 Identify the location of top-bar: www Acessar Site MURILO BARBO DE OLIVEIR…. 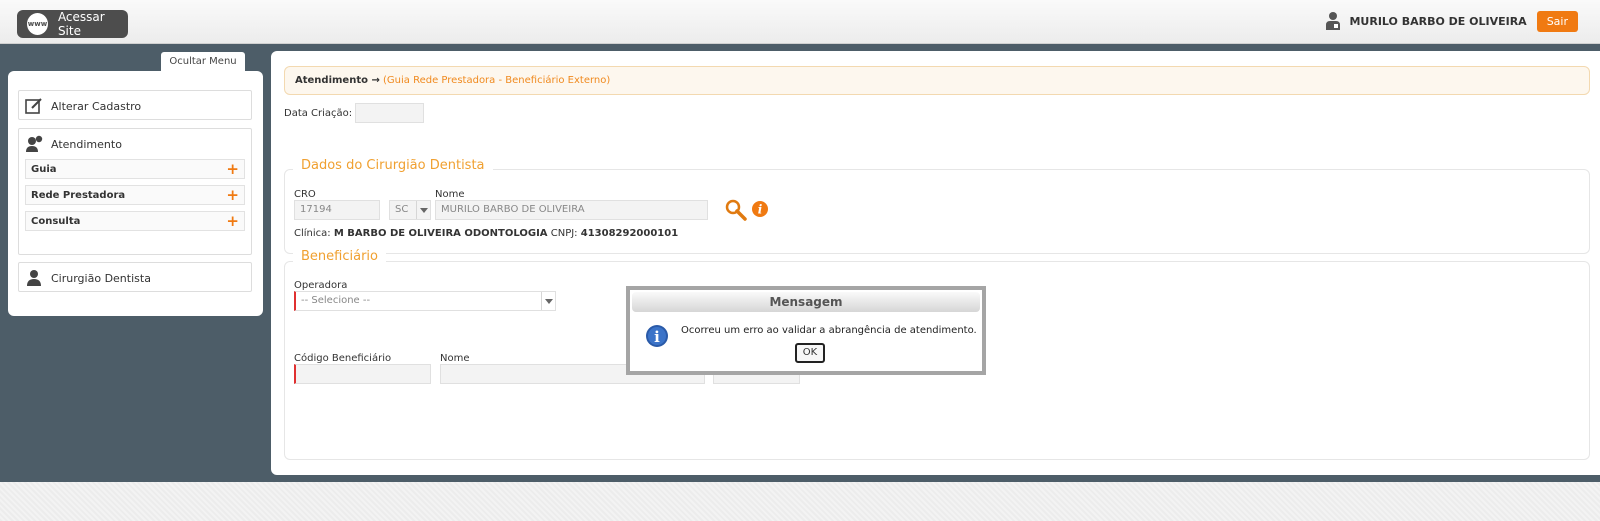
(800, 22).